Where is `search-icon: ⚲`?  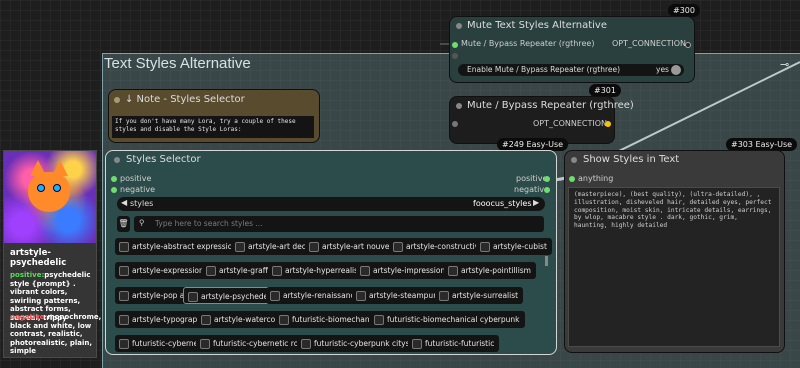
search-icon: ⚲ is located at coordinates (142, 222).